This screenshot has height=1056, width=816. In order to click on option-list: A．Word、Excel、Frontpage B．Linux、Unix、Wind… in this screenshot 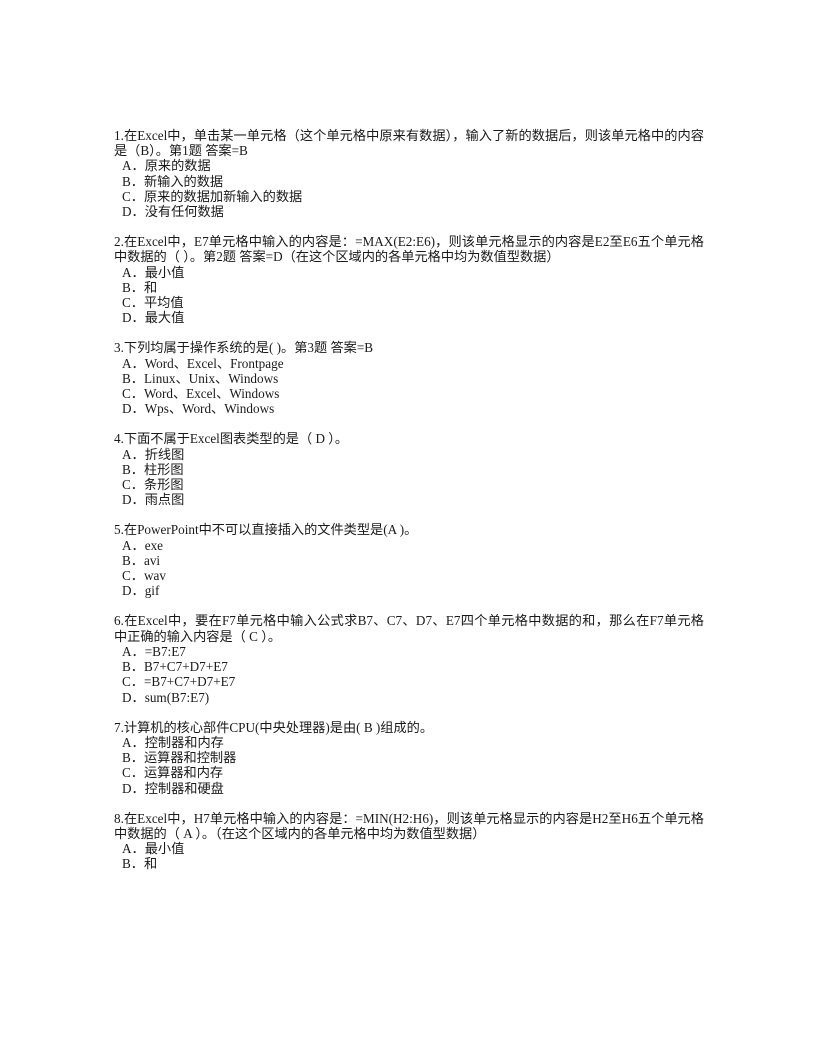, I will do `click(409, 386)`.